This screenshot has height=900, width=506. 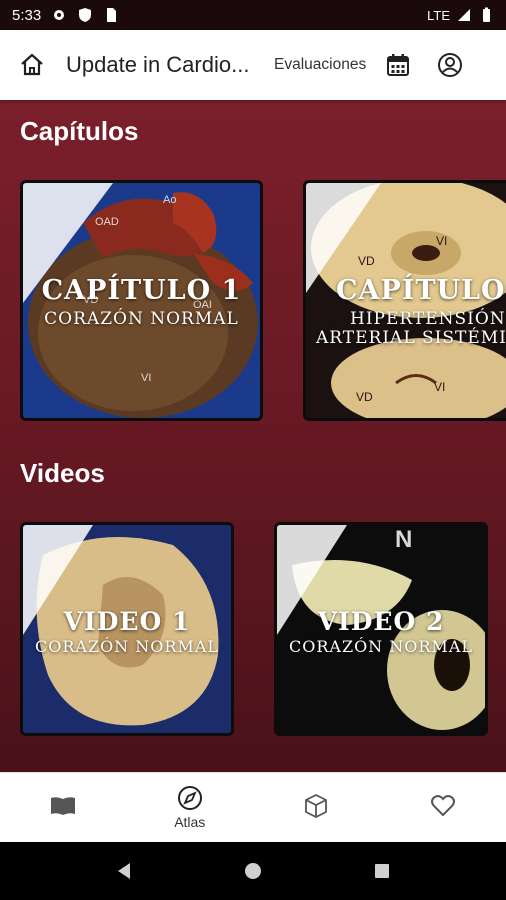 What do you see at coordinates (320, 65) in the screenshot?
I see `evaluations-link: Evaluaciones` at bounding box center [320, 65].